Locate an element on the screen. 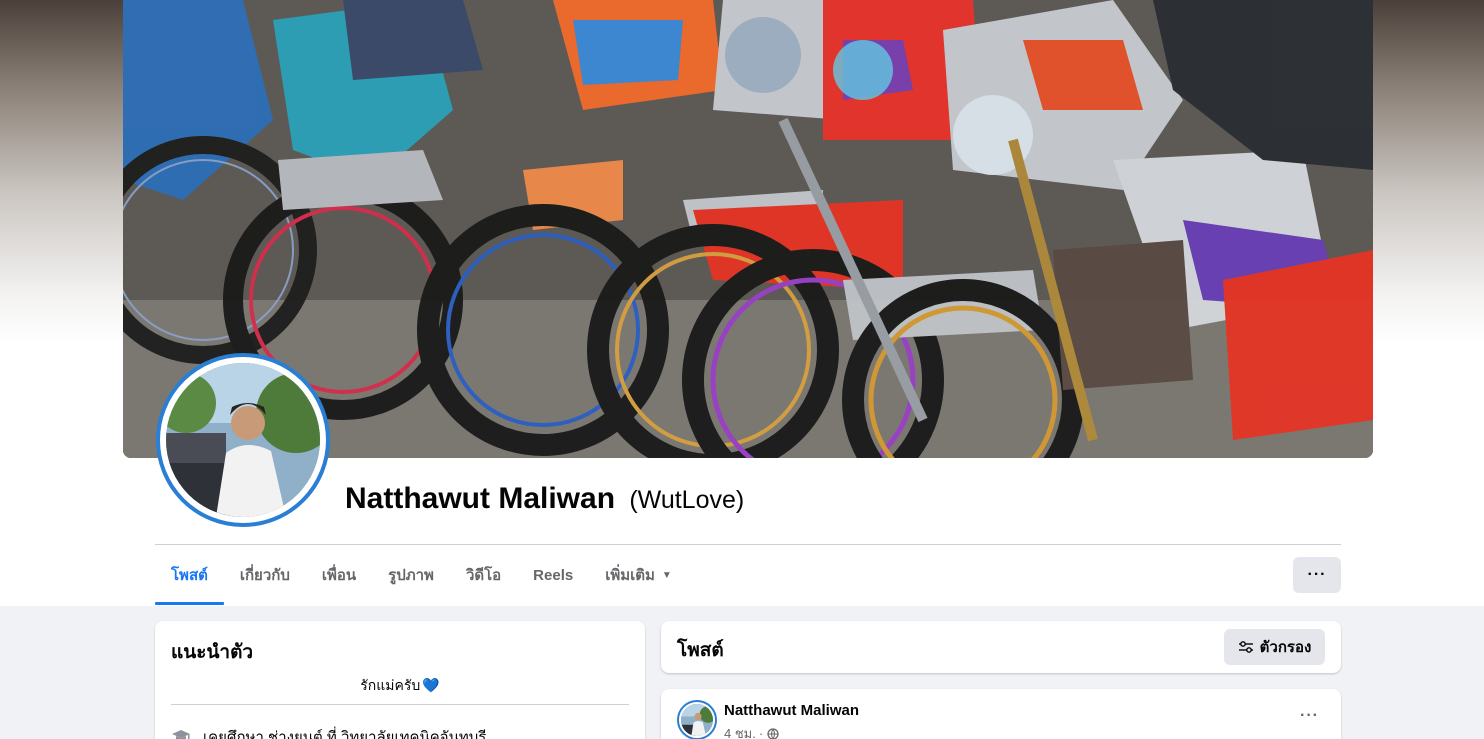 This screenshot has width=1484, height=739. tab-photos: รูปภาพ is located at coordinates (411, 575).